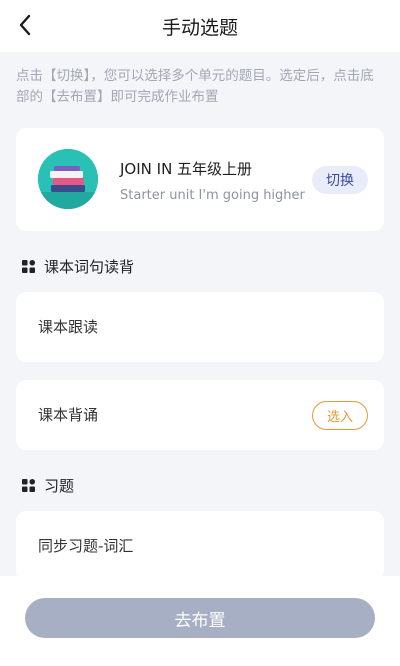  I want to click on list-item-textbook-recite: 课本背诵 选入, so click(200, 415).